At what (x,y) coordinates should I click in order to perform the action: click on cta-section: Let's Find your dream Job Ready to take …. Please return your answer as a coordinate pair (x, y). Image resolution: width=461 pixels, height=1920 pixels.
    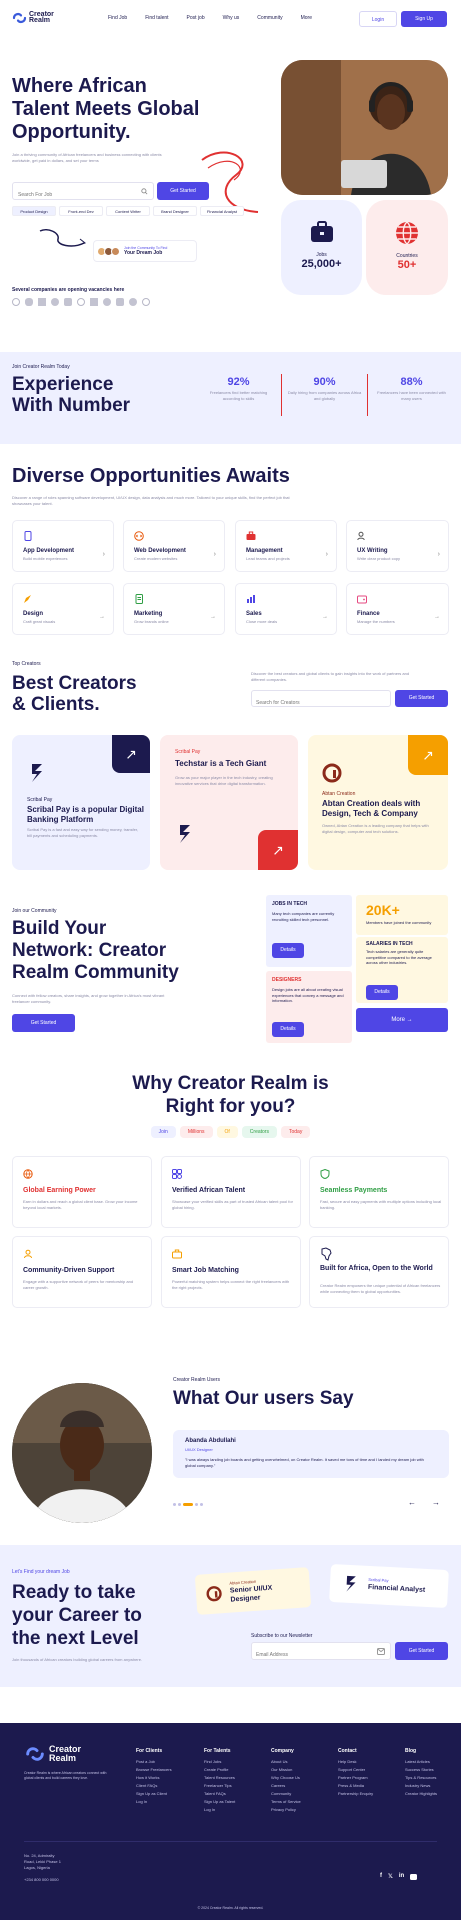
    Looking at the image, I should click on (230, 1616).